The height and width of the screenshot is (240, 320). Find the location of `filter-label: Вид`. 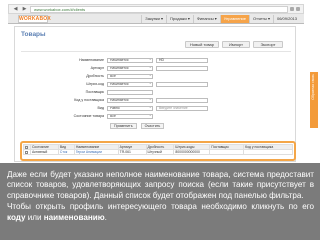

filter-label: Вид is located at coordinates (100, 108).